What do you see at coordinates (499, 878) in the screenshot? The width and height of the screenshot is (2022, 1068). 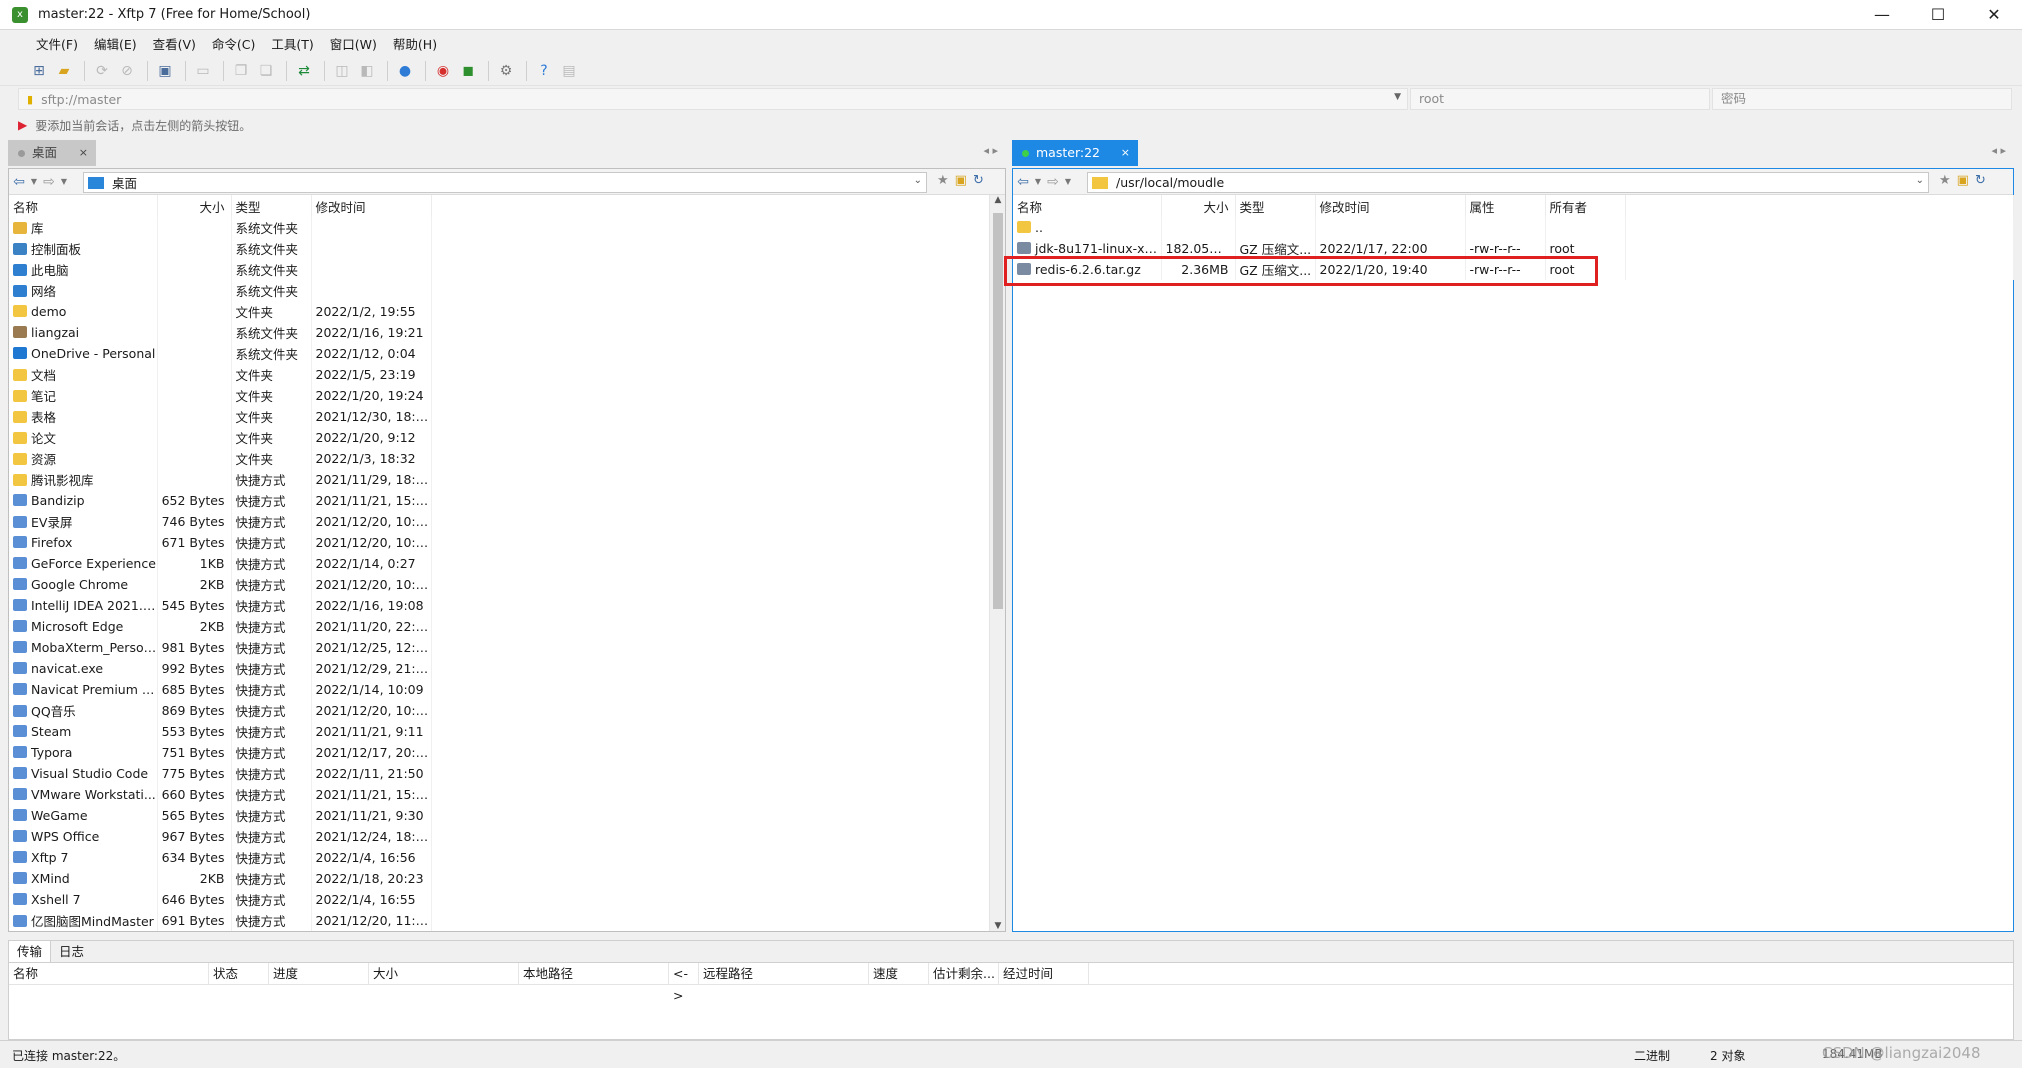 I see `table-row: XMind 2KB 快捷方式 2022/1/18, 20:23` at bounding box center [499, 878].